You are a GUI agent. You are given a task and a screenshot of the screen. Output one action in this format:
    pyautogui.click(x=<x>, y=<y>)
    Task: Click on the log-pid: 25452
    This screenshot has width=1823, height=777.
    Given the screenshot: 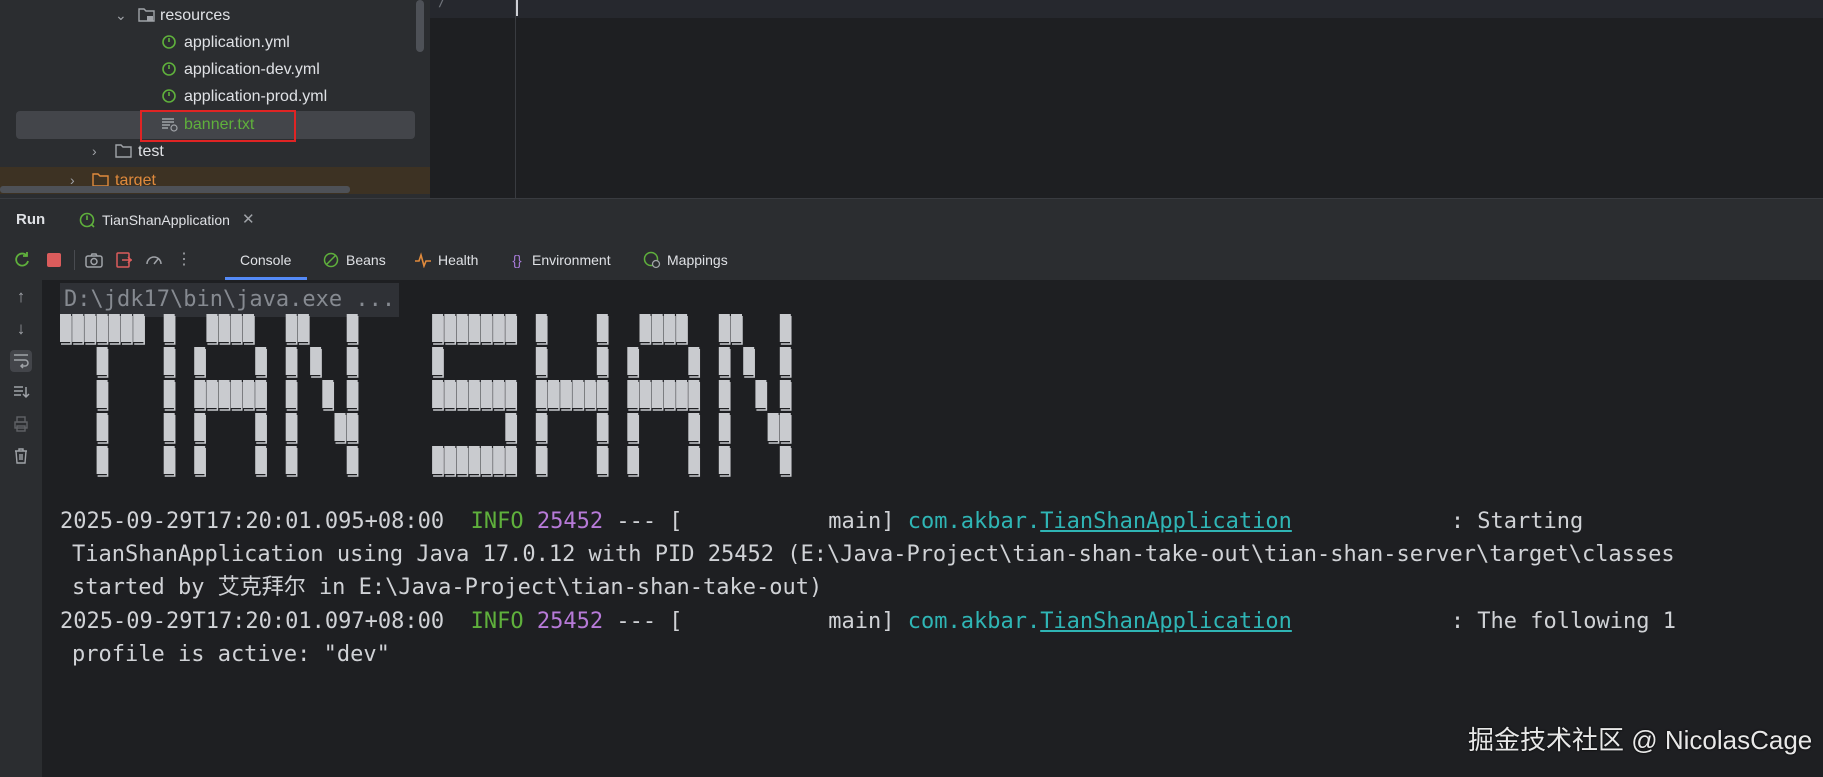 What is the action you would take?
    pyautogui.click(x=570, y=521)
    